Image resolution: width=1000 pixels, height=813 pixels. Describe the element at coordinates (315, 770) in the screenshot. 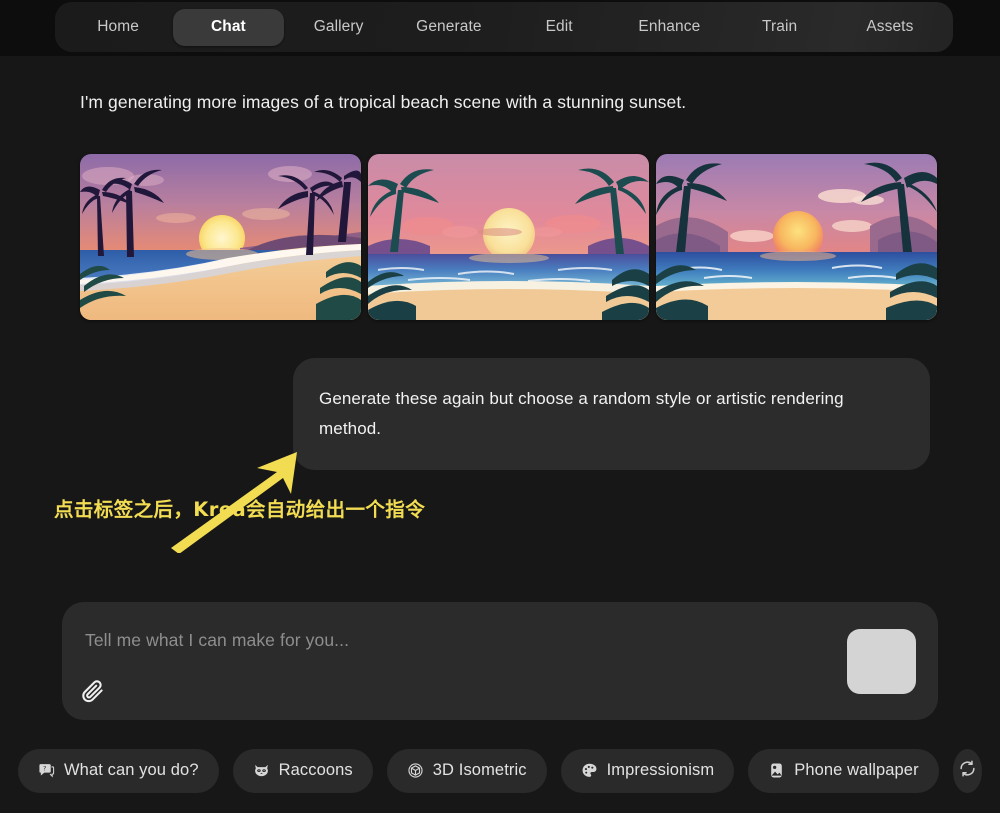

I see `chip-label: Raccoons` at that location.